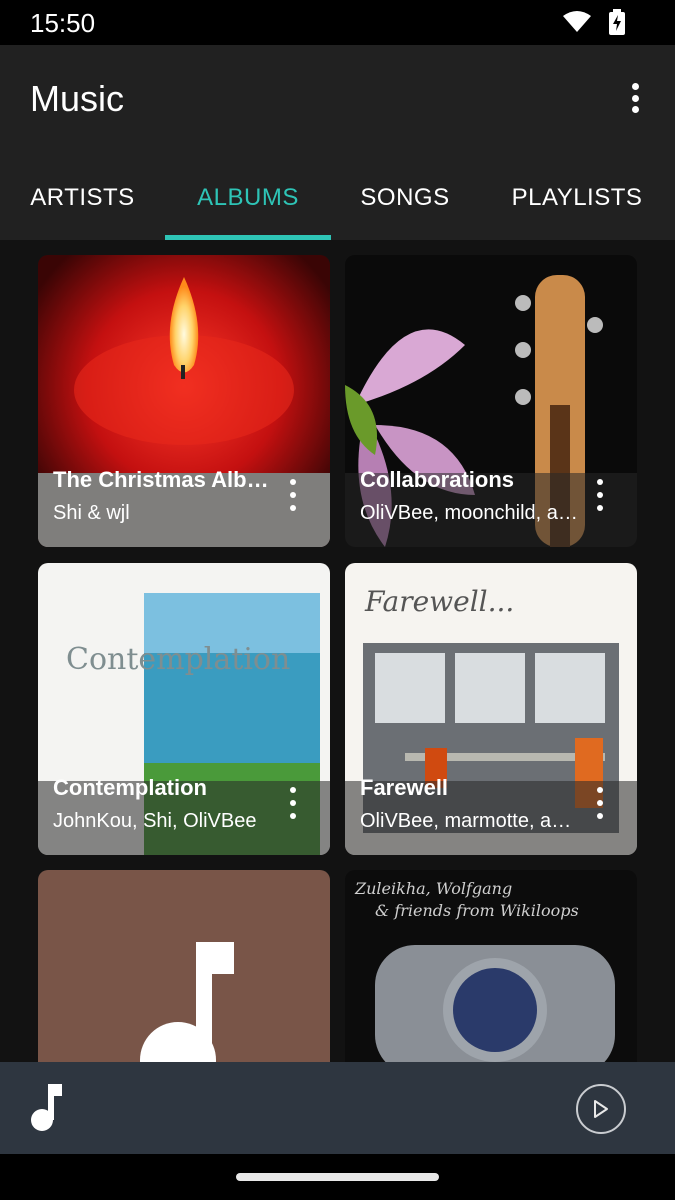 This screenshot has width=675, height=1200. I want to click on album-card, so click(184, 966).